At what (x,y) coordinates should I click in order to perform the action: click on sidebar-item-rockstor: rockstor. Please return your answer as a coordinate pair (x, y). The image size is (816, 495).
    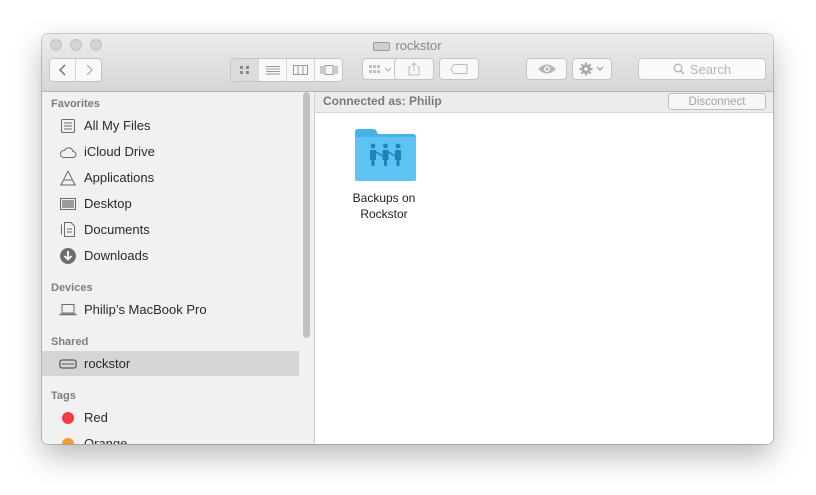
    Looking at the image, I should click on (170, 363).